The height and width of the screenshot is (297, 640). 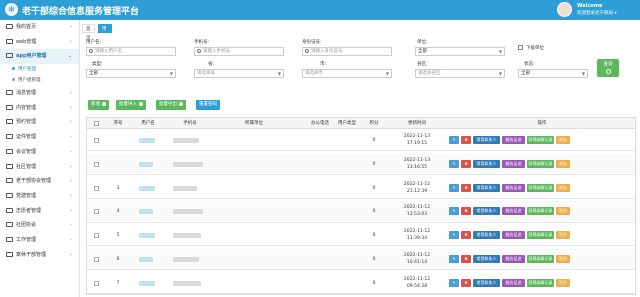 What do you see at coordinates (39, 122) in the screenshot?
I see `sidebar-item-5: 预约管理 ›` at bounding box center [39, 122].